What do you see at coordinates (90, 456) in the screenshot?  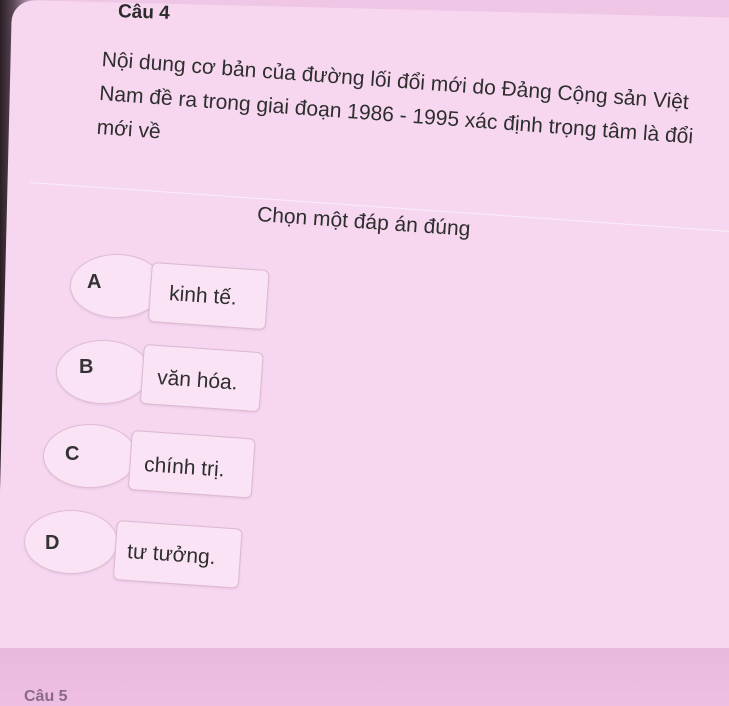 I see `option-c-circle` at bounding box center [90, 456].